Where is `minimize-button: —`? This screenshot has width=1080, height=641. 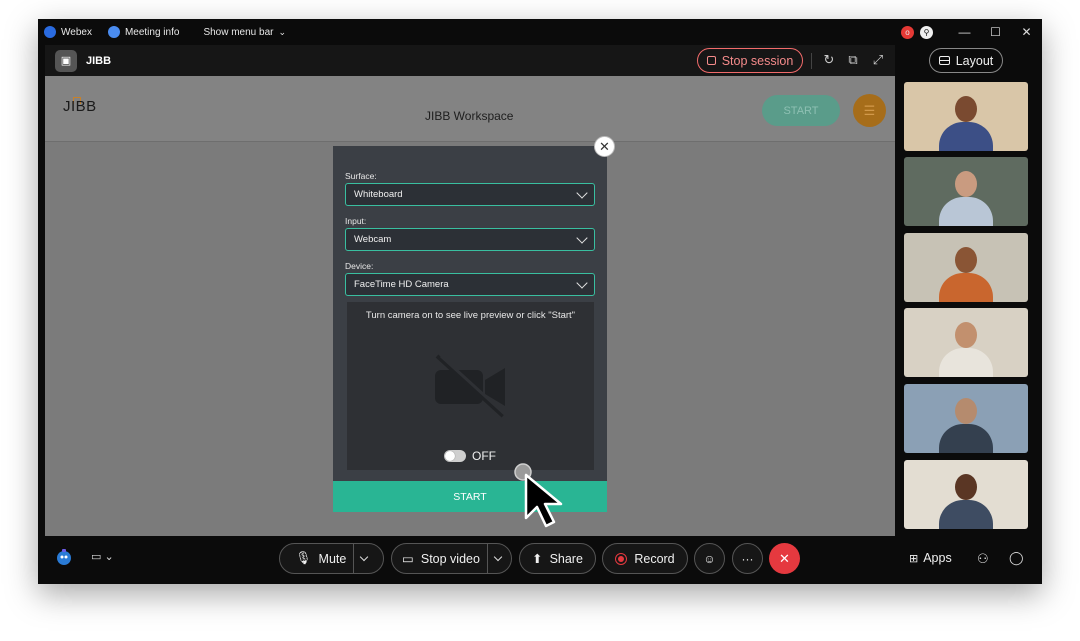 minimize-button: — is located at coordinates (964, 32).